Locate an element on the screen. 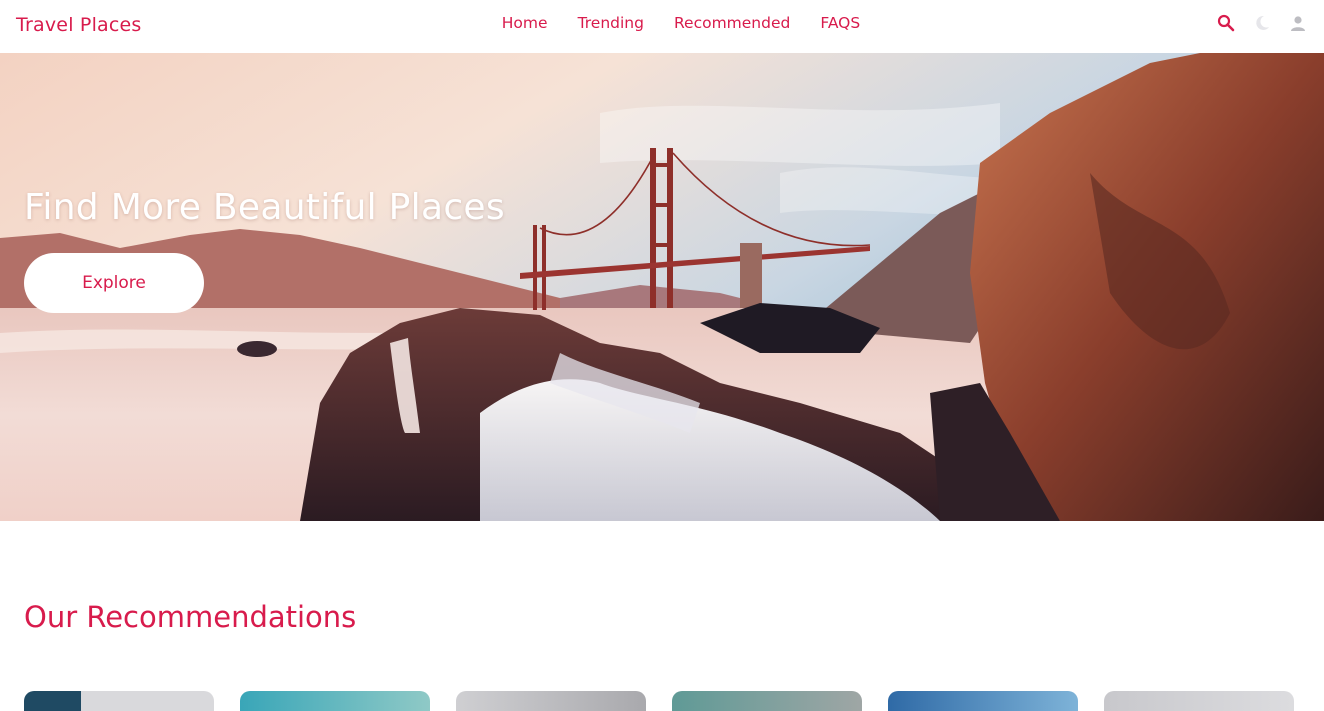  nav-icons is located at coordinates (1262, 23).